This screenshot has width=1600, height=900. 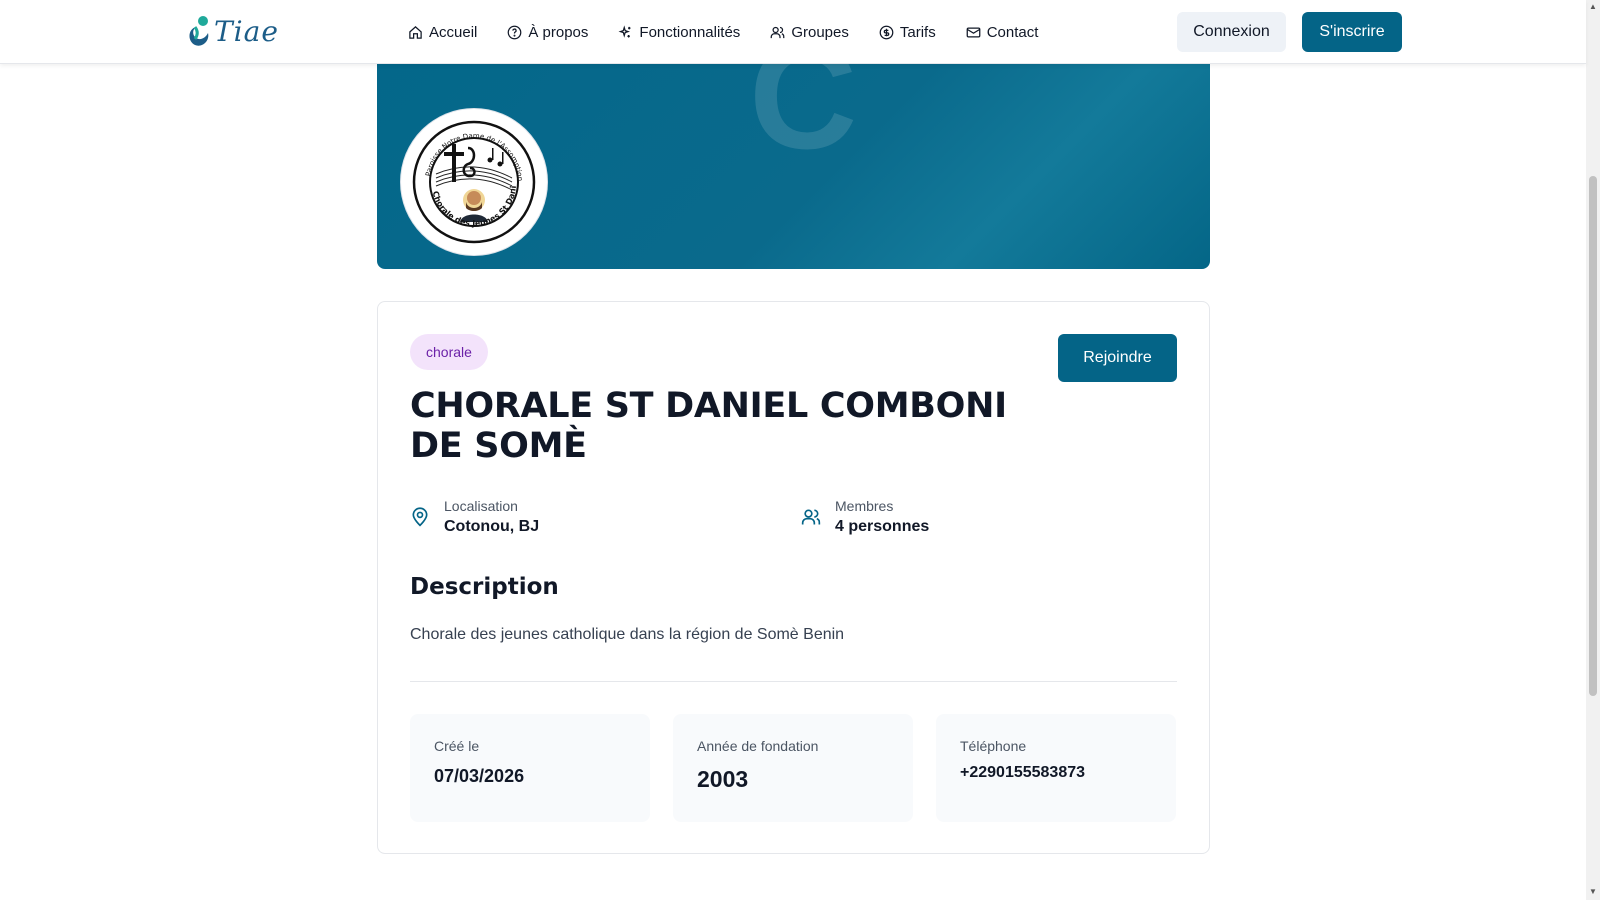 I want to click on nav-item-tarifs: Tarifs, so click(x=907, y=32).